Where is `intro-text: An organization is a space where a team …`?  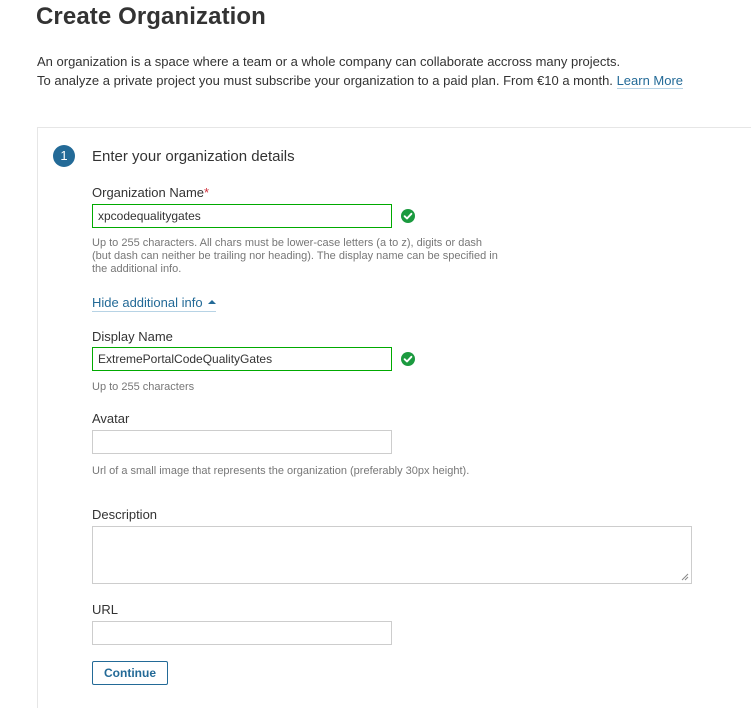
intro-text: An organization is a space where a team … is located at coordinates (360, 71).